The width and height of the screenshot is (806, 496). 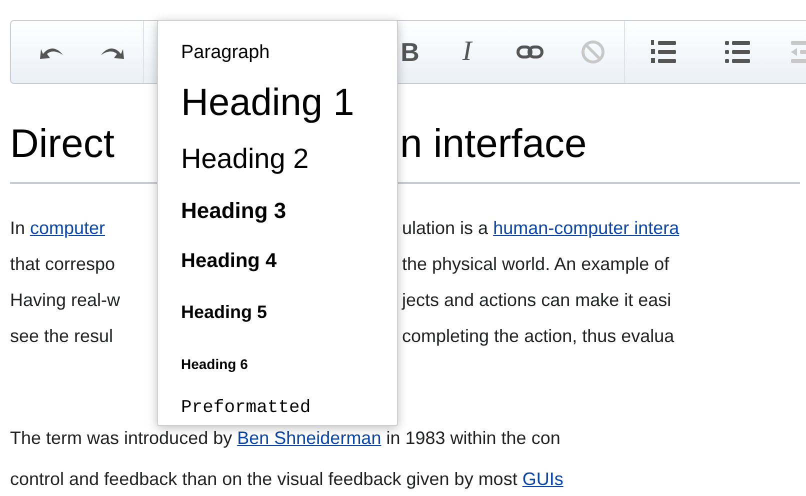 I want to click on heading-option: Heading 6, so click(x=214, y=364).